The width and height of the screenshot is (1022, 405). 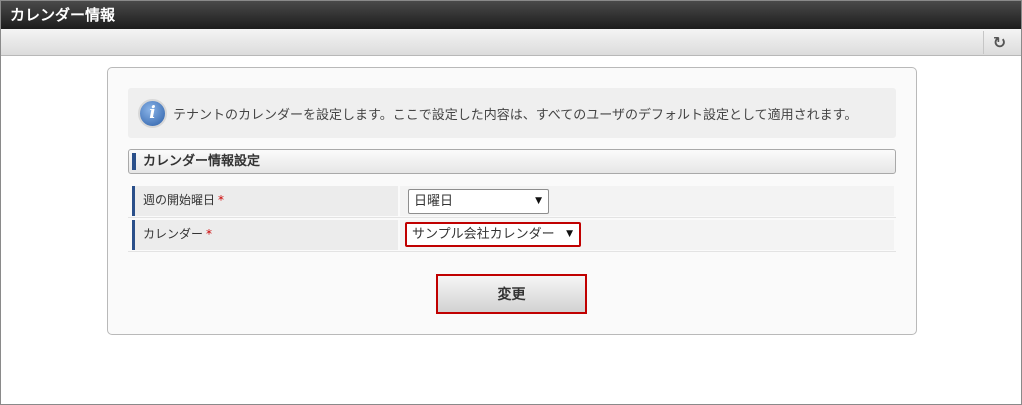 I want to click on section-title: カレンダー情報設定, so click(x=512, y=161).